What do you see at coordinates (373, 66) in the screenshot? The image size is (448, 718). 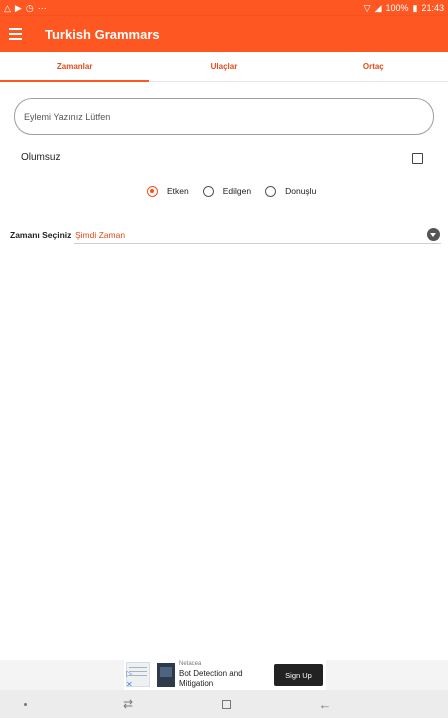 I see `tab-ortac: Ortaç` at bounding box center [373, 66].